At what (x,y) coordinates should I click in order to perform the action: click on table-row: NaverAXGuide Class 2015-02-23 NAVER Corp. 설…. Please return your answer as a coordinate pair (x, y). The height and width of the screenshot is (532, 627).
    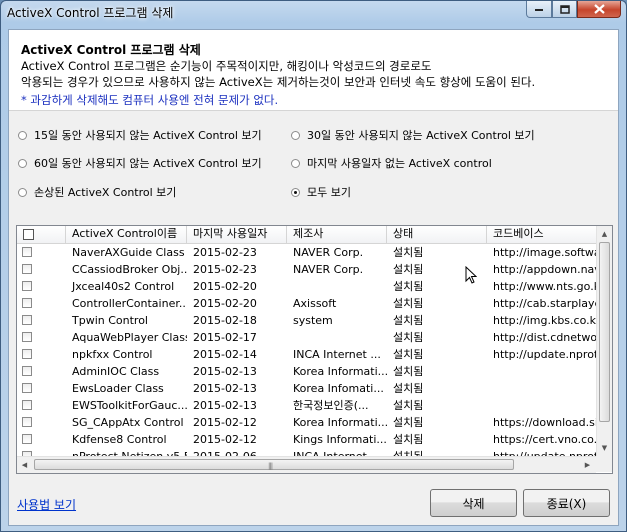
    Looking at the image, I should click on (307, 252).